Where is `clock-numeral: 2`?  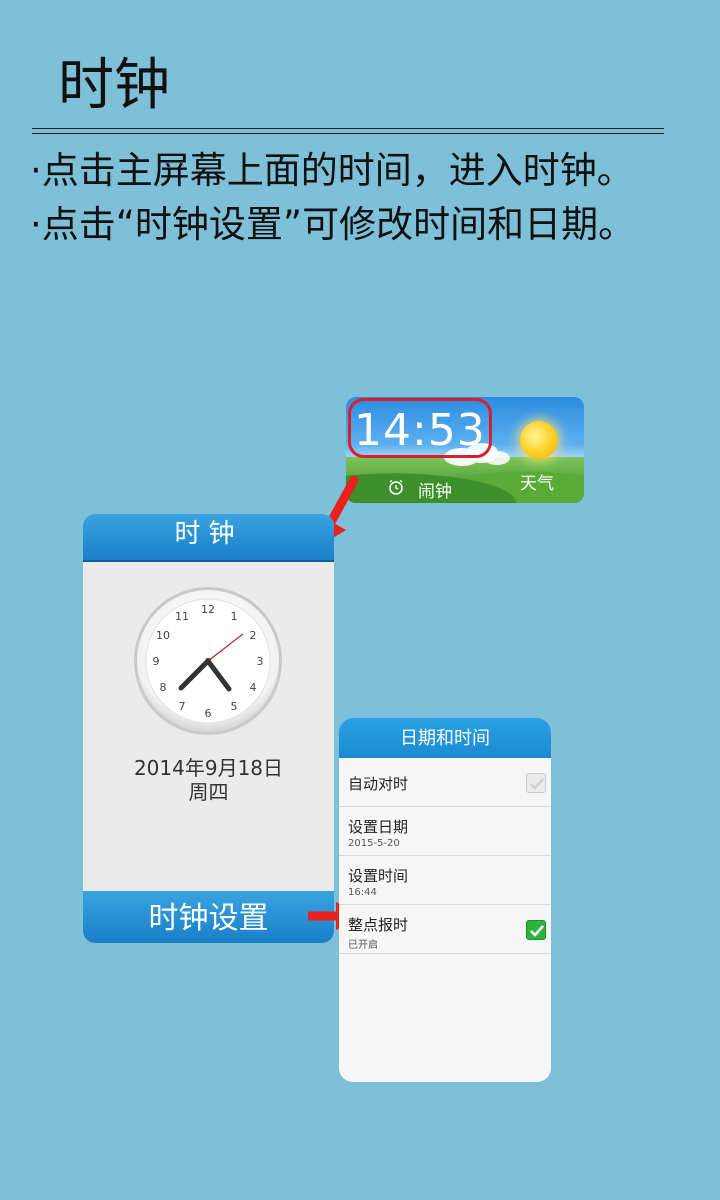 clock-numeral: 2 is located at coordinates (253, 635).